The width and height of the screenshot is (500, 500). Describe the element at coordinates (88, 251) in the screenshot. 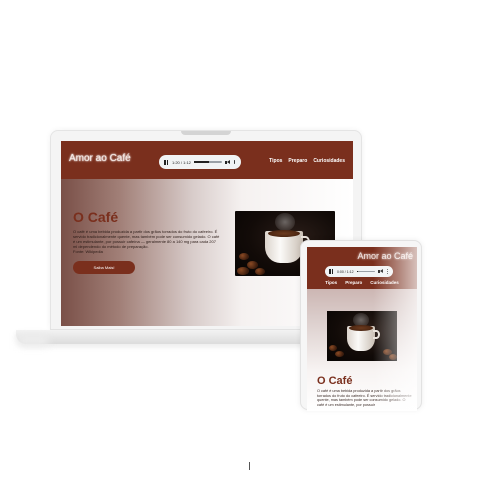

I see `hero-source: Fonte: Wikipedia` at that location.